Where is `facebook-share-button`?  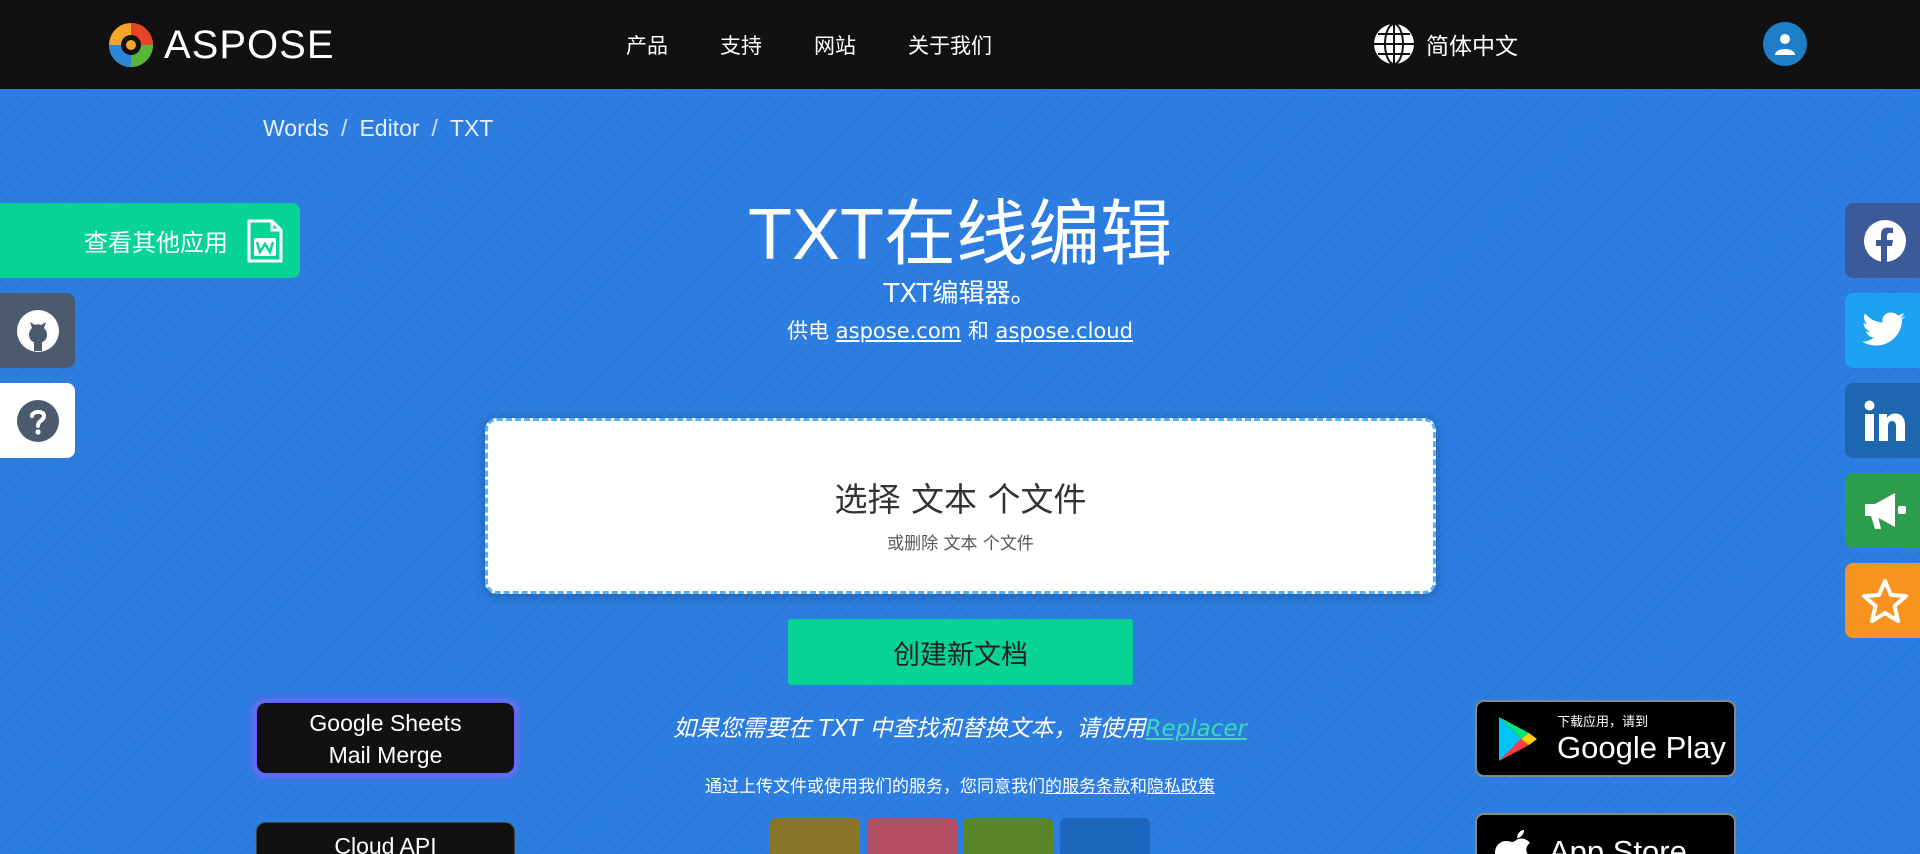 facebook-share-button is located at coordinates (1882, 240).